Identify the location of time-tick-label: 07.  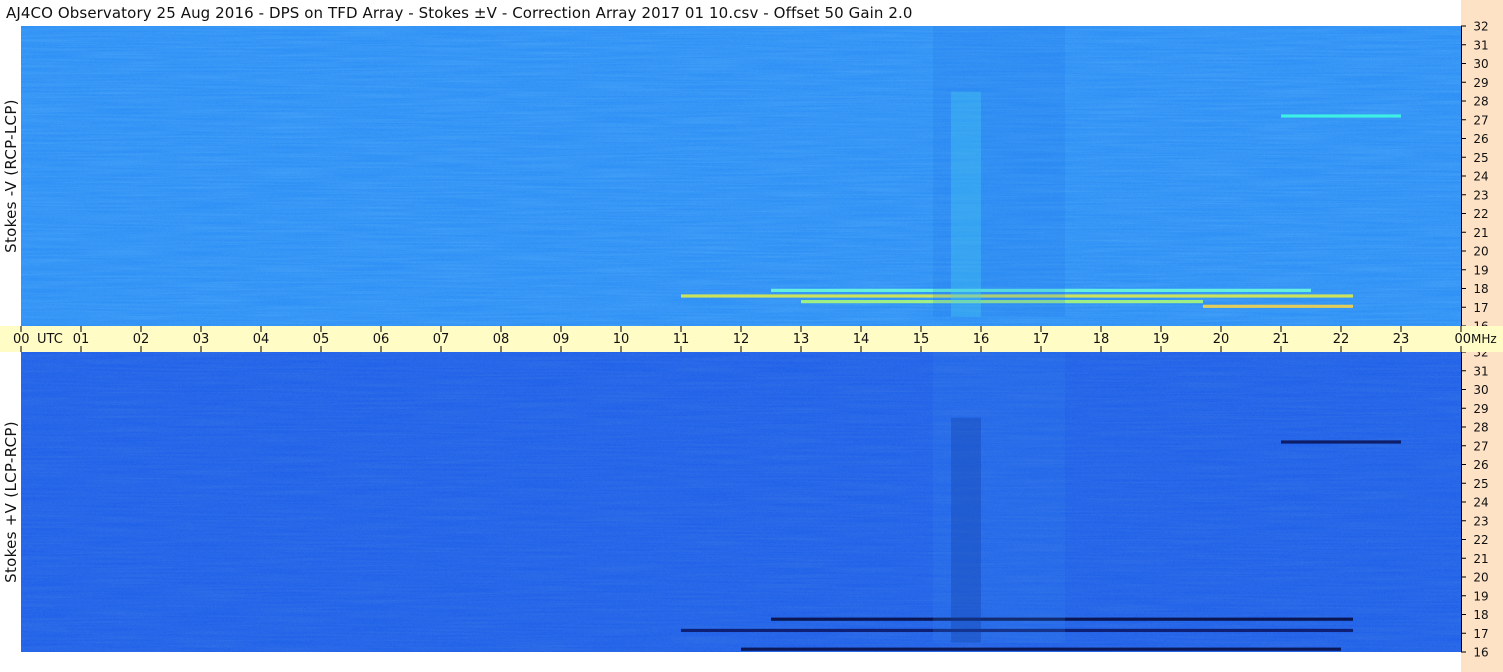
(441, 339).